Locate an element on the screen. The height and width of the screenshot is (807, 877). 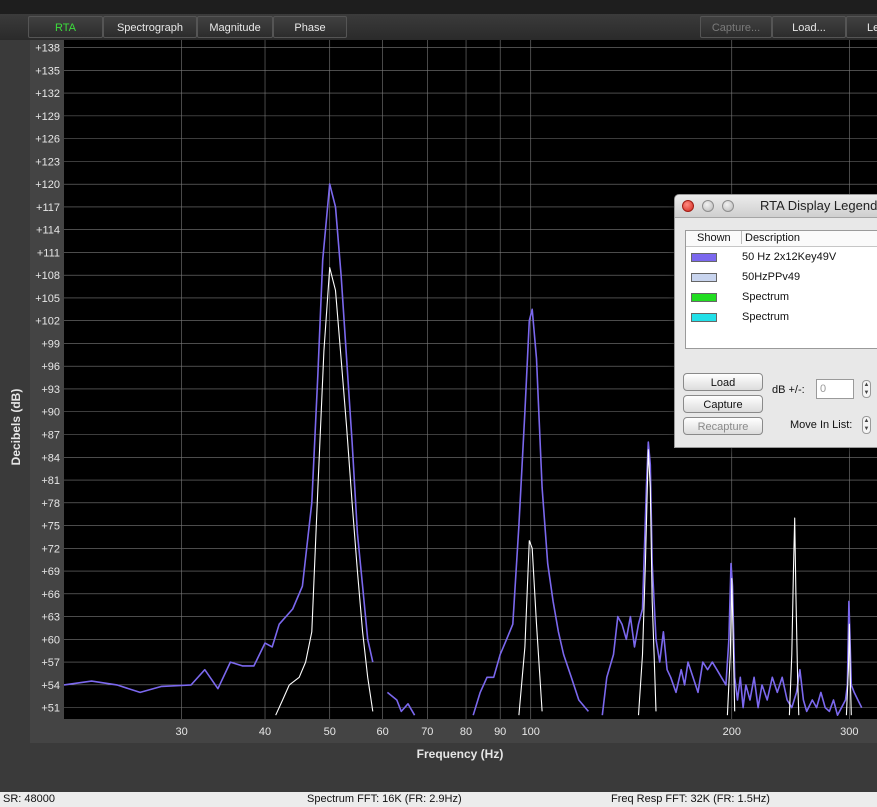
zoom-window-icon is located at coordinates (728, 206).